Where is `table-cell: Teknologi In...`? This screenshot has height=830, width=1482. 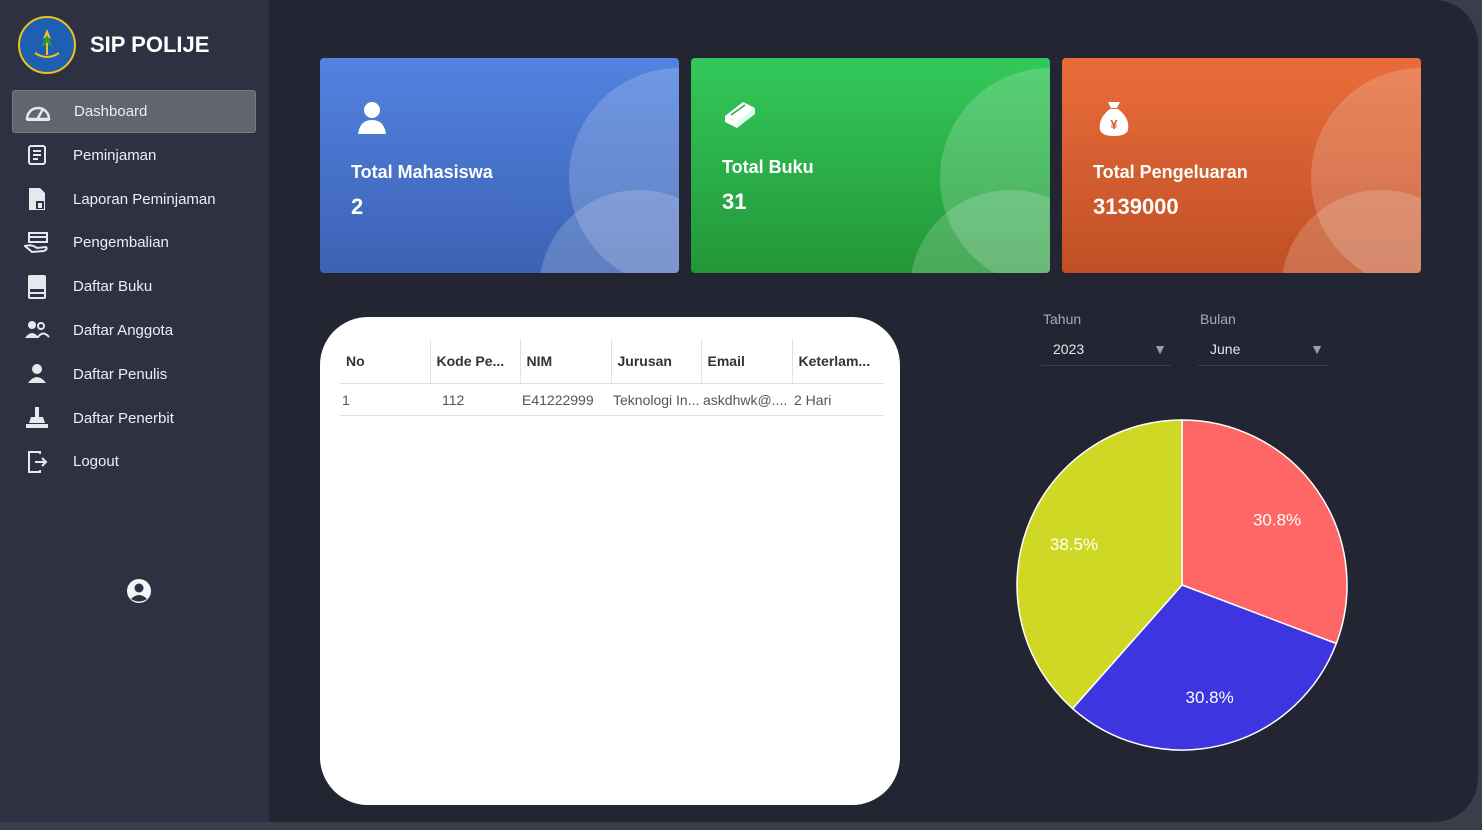 table-cell: Teknologi In... is located at coordinates (656, 399).